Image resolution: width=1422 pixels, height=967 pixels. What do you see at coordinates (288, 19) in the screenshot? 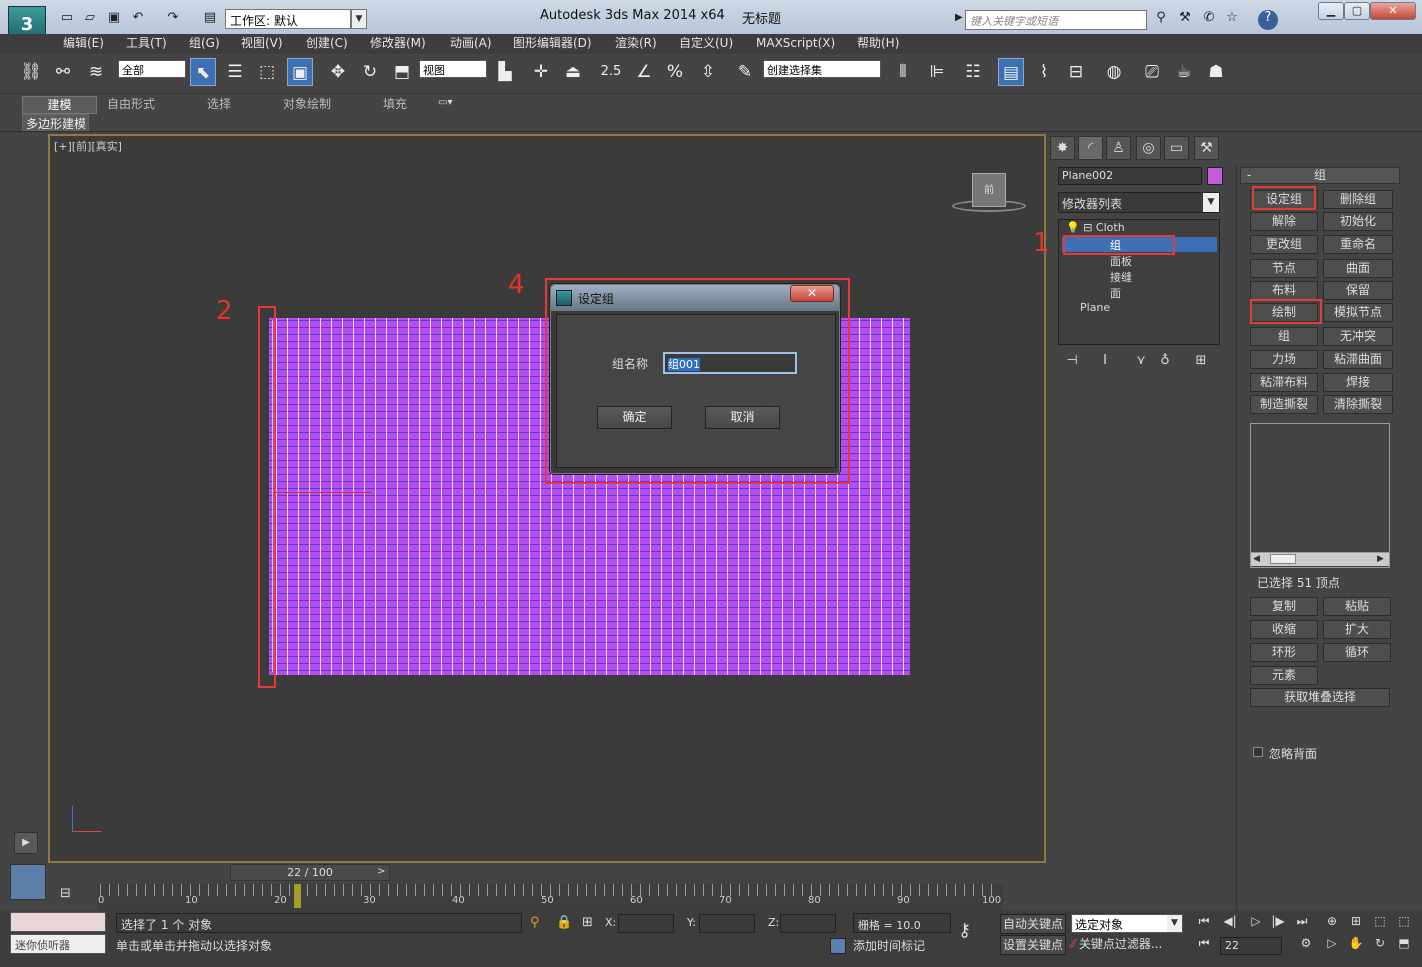
I see `workspace-select: 工作区: 默认` at bounding box center [288, 19].